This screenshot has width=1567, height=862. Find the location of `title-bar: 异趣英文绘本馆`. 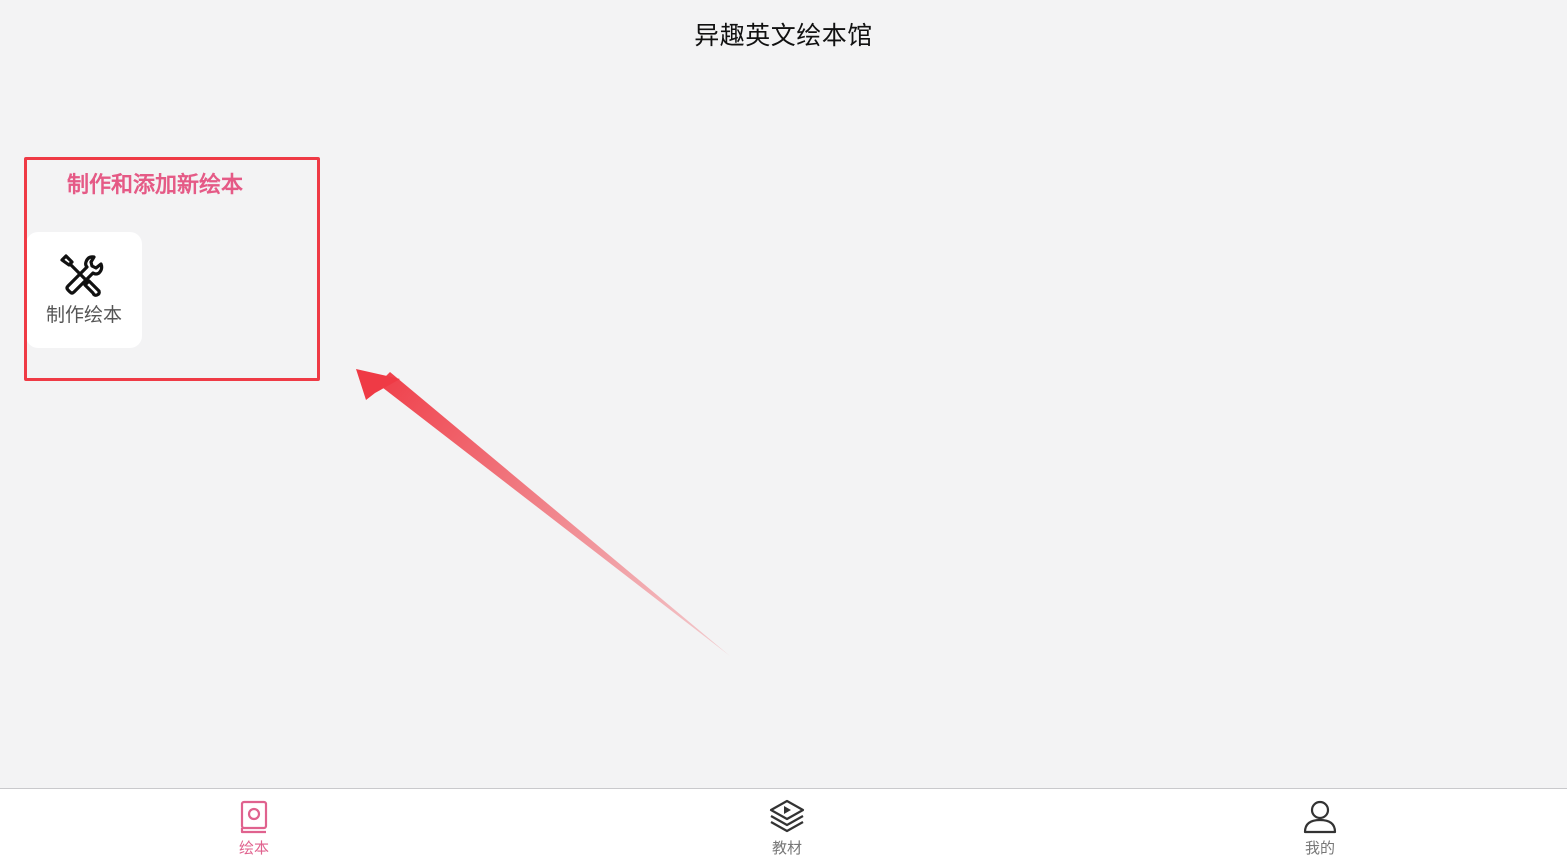

title-bar: 异趣英文绘本馆 is located at coordinates (783, 33).